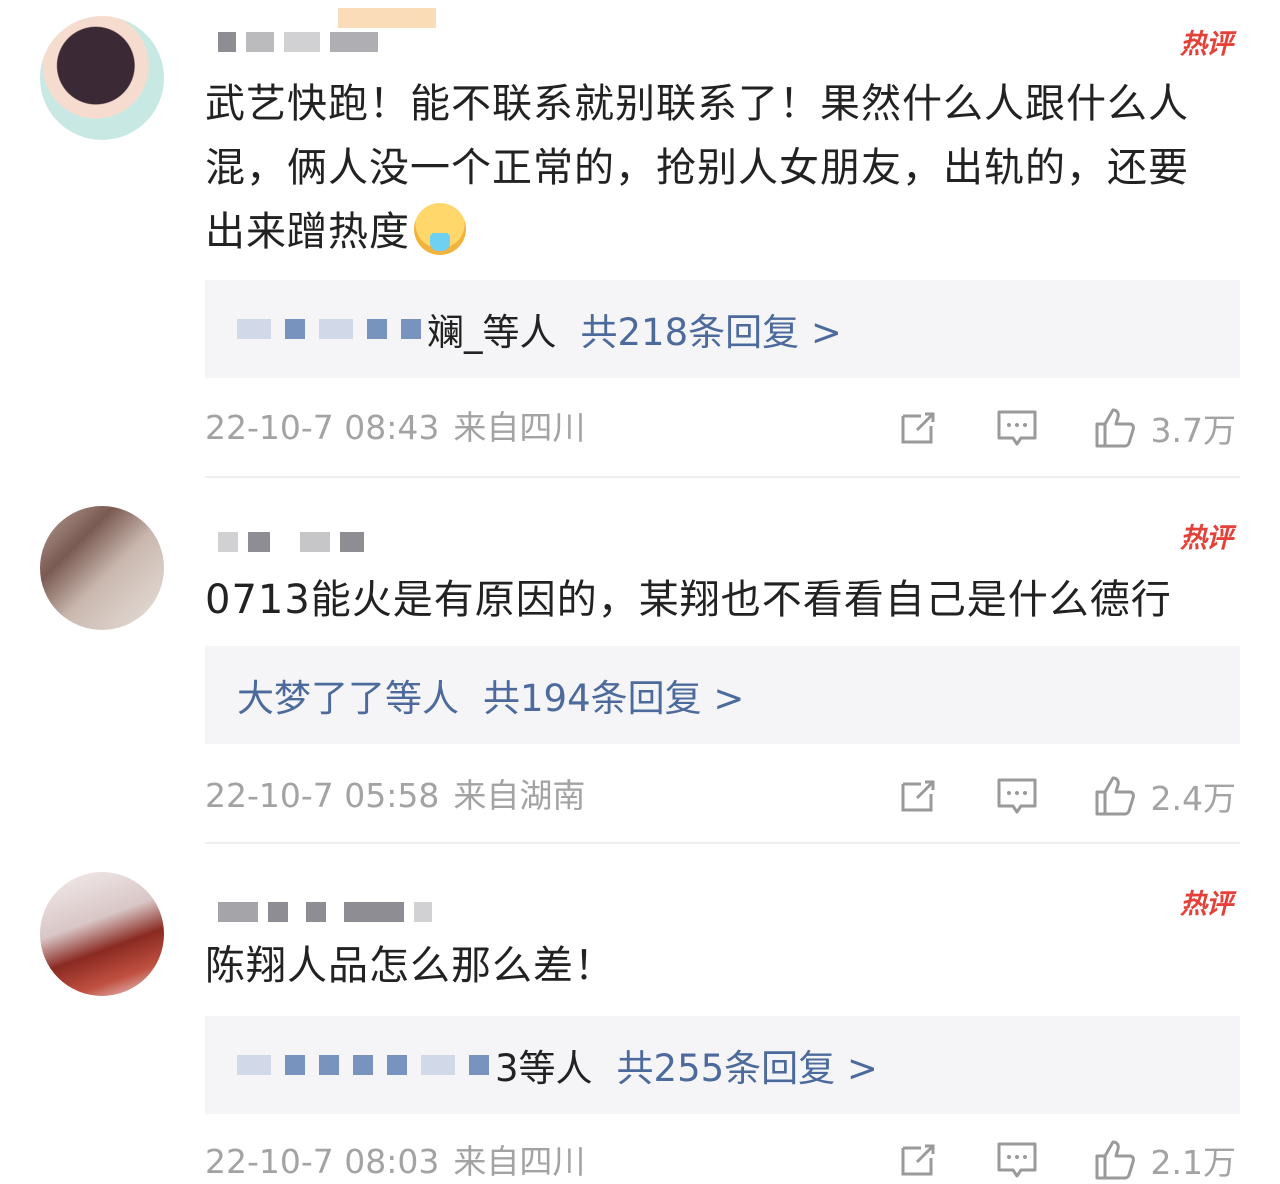  Describe the element at coordinates (544, 1068) in the screenshot. I see `reply-users-label: 3等人` at that location.